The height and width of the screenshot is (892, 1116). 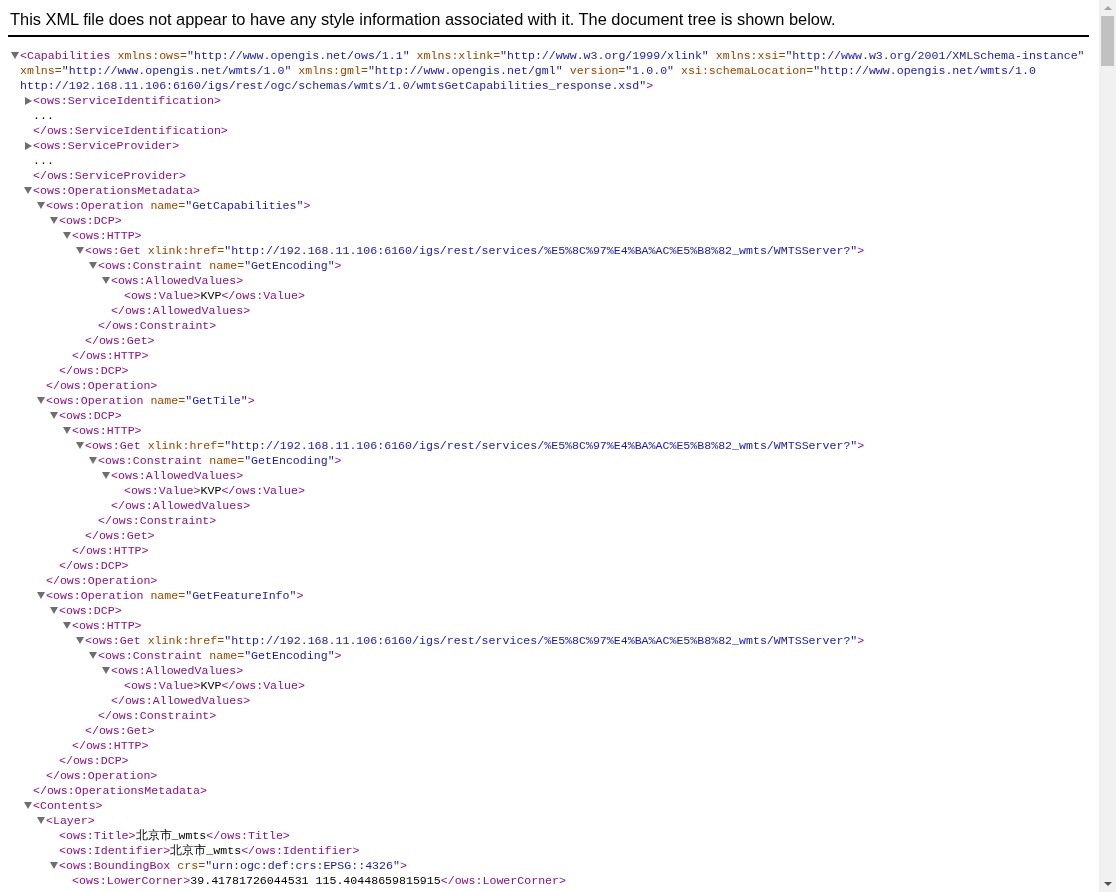 What do you see at coordinates (572, 820) in the screenshot?
I see `xml-open-tag: <Layer>` at bounding box center [572, 820].